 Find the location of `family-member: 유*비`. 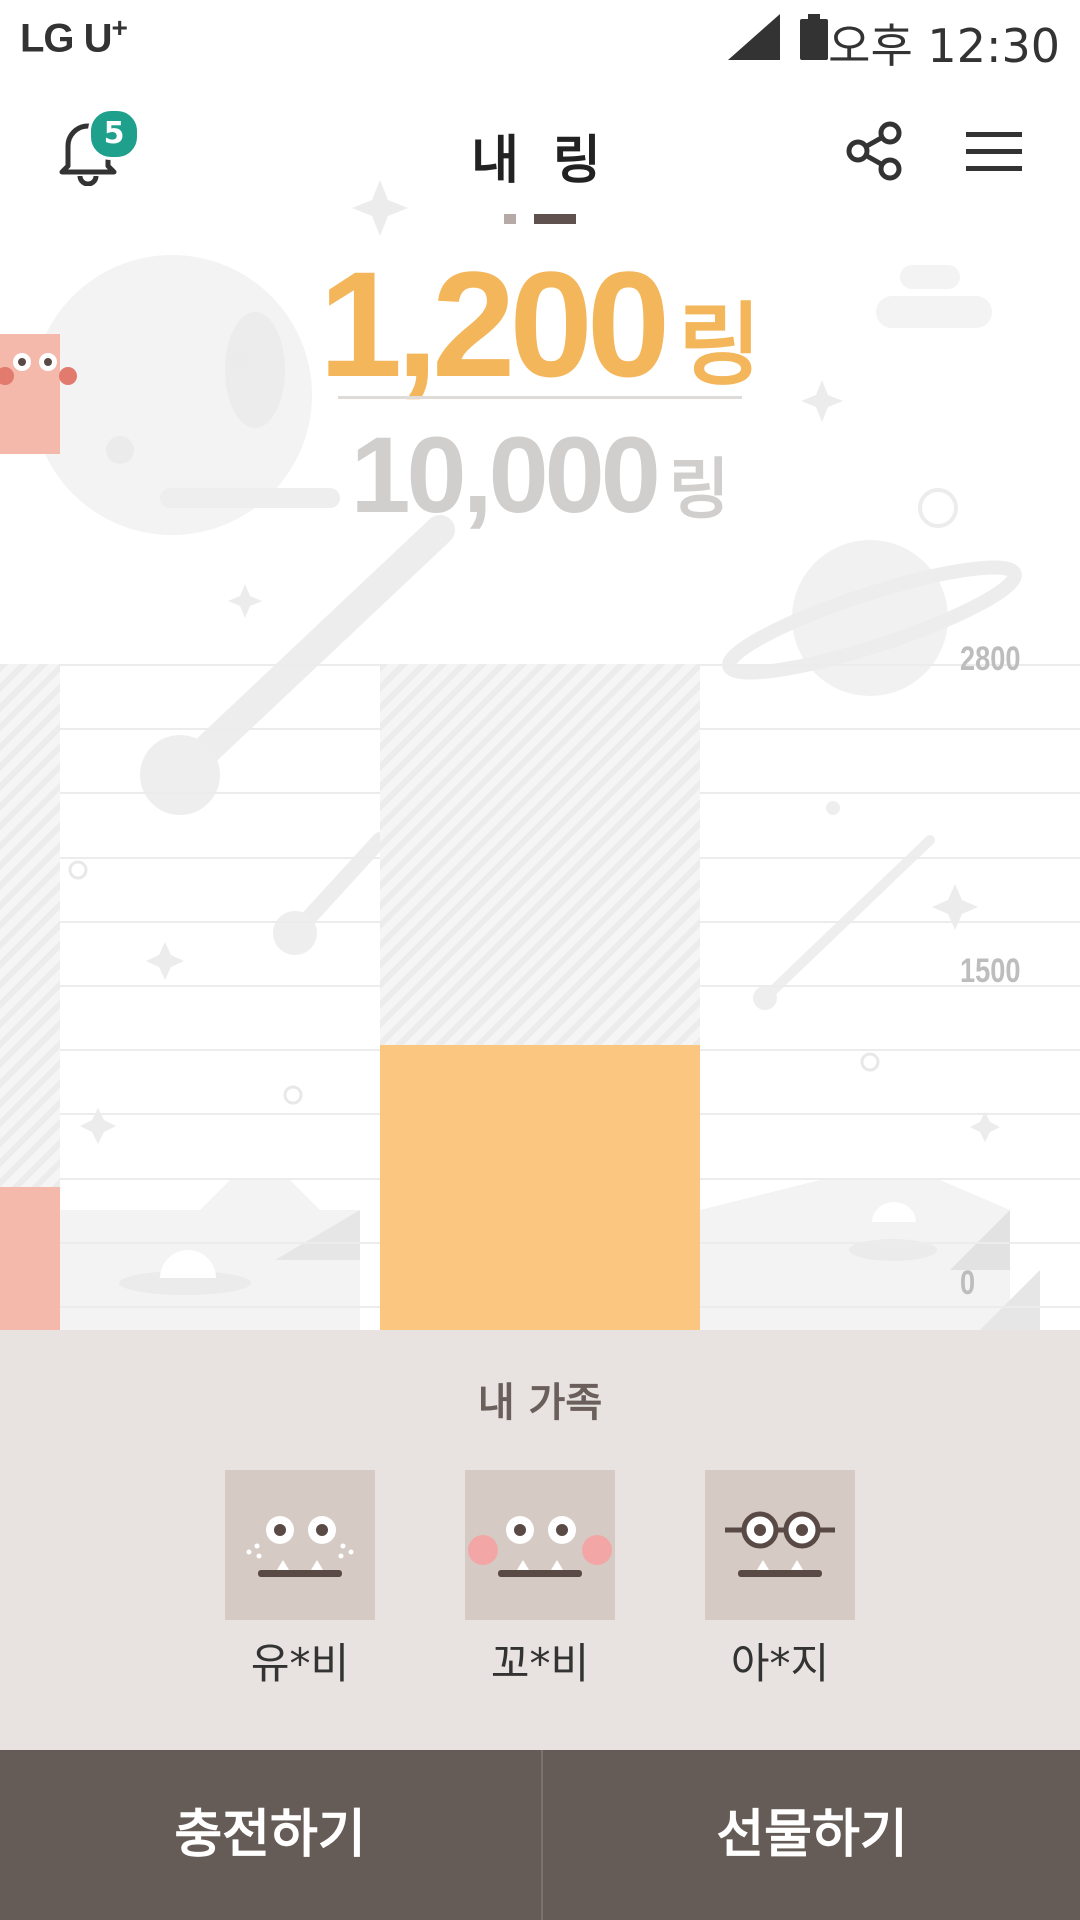

family-member: 유*비 is located at coordinates (300, 1580).